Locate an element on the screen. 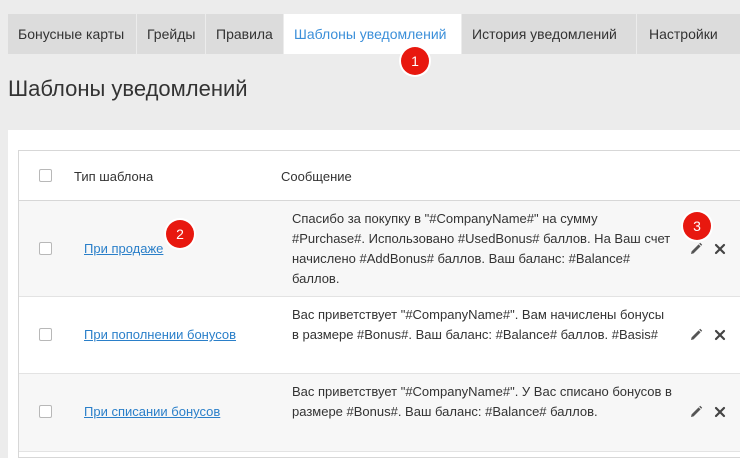 Image resolution: width=740 pixels, height=458 pixels. template-type-link: При списании бонусов is located at coordinates (152, 411).